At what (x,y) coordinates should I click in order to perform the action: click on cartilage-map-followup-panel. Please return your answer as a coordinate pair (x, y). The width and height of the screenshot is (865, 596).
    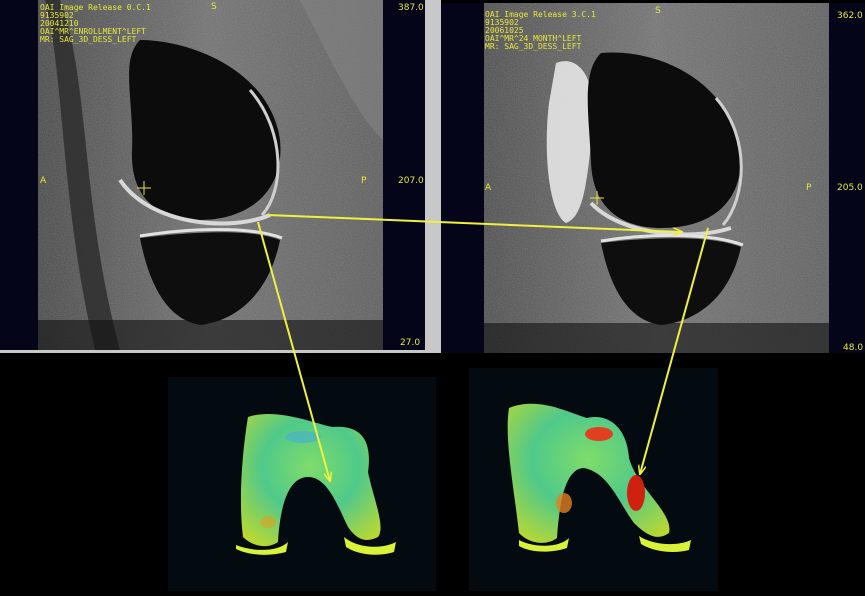
    Looking at the image, I should click on (593, 479).